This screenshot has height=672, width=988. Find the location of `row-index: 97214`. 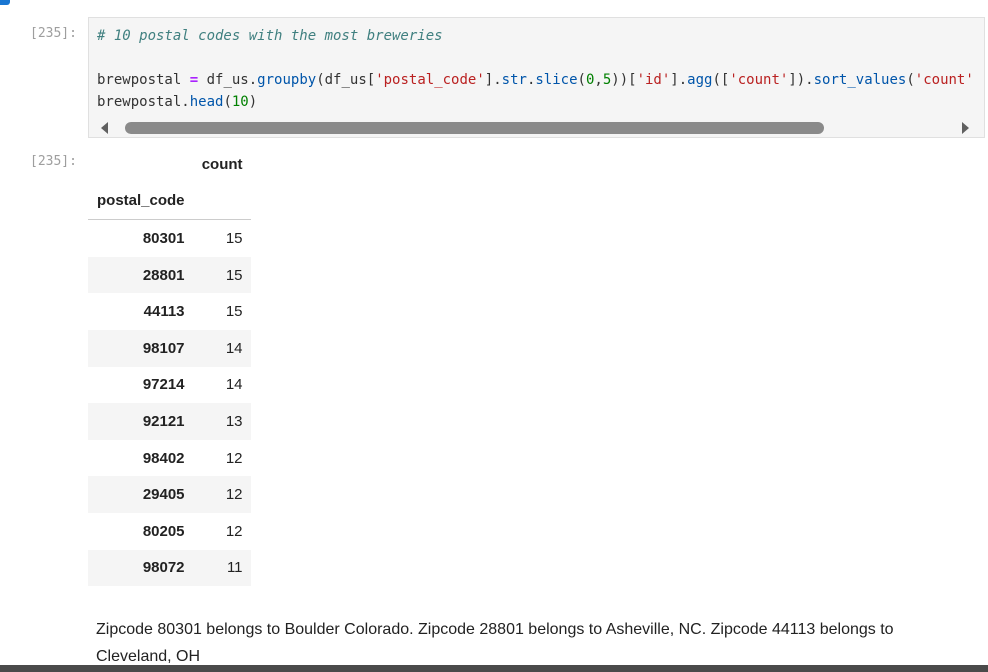

row-index: 97214 is located at coordinates (163, 385).